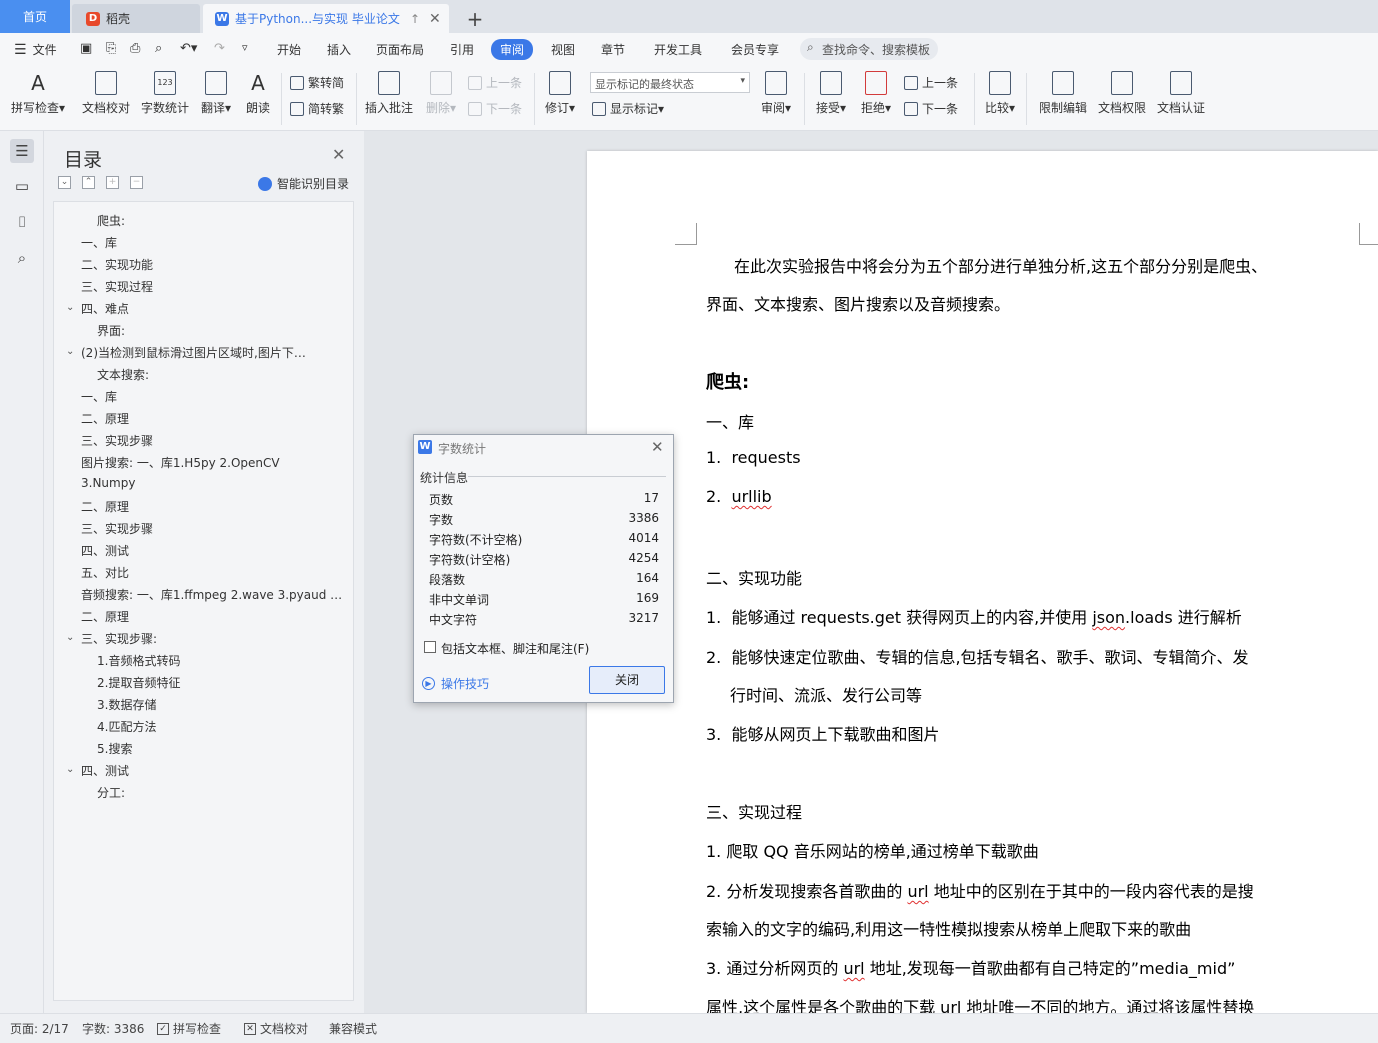  What do you see at coordinates (435, 19) in the screenshot?
I see `close-tab-icon: ✕` at bounding box center [435, 19].